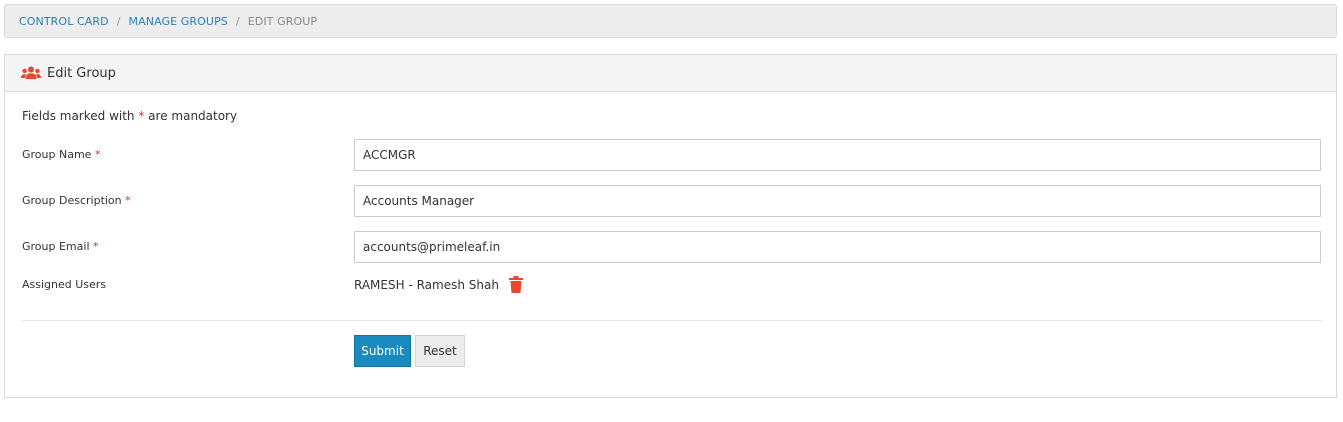  What do you see at coordinates (837, 247) in the screenshot?
I see `group-email-input` at bounding box center [837, 247].